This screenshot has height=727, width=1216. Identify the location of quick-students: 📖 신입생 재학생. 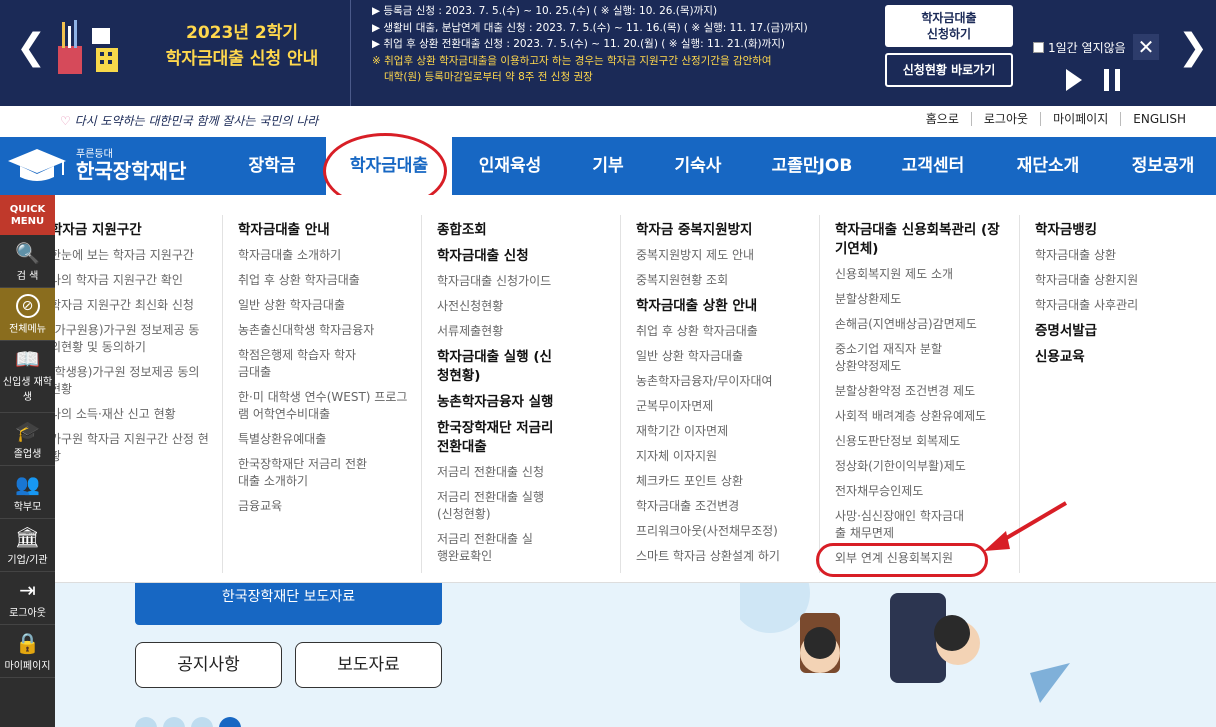
(27, 377).